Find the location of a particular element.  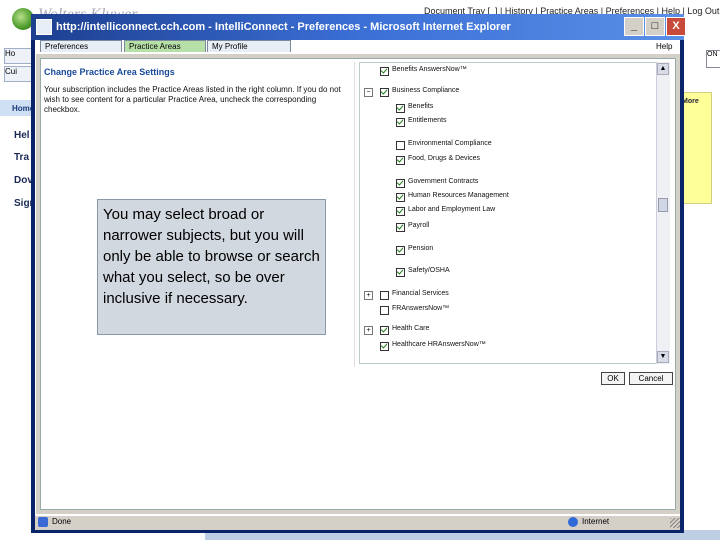

practice-area-label: Safety/OSHA is located at coordinates (429, 270).